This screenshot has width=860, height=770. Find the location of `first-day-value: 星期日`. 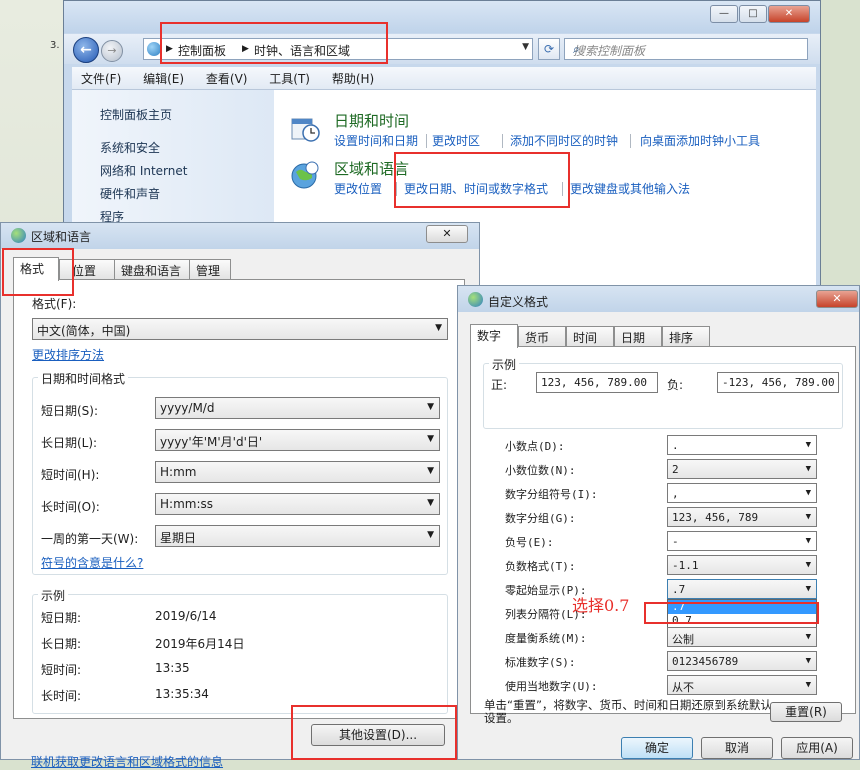

first-day-value: 星期日 is located at coordinates (178, 538).